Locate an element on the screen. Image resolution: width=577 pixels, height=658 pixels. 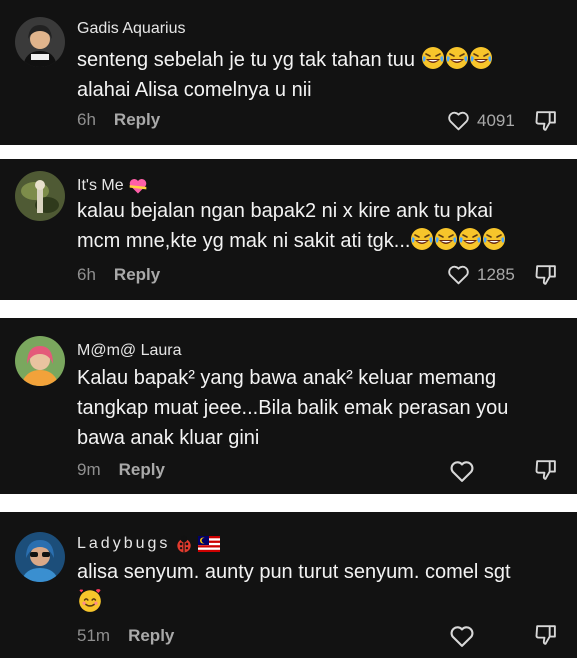
like-count: 1285 is located at coordinates (496, 274).